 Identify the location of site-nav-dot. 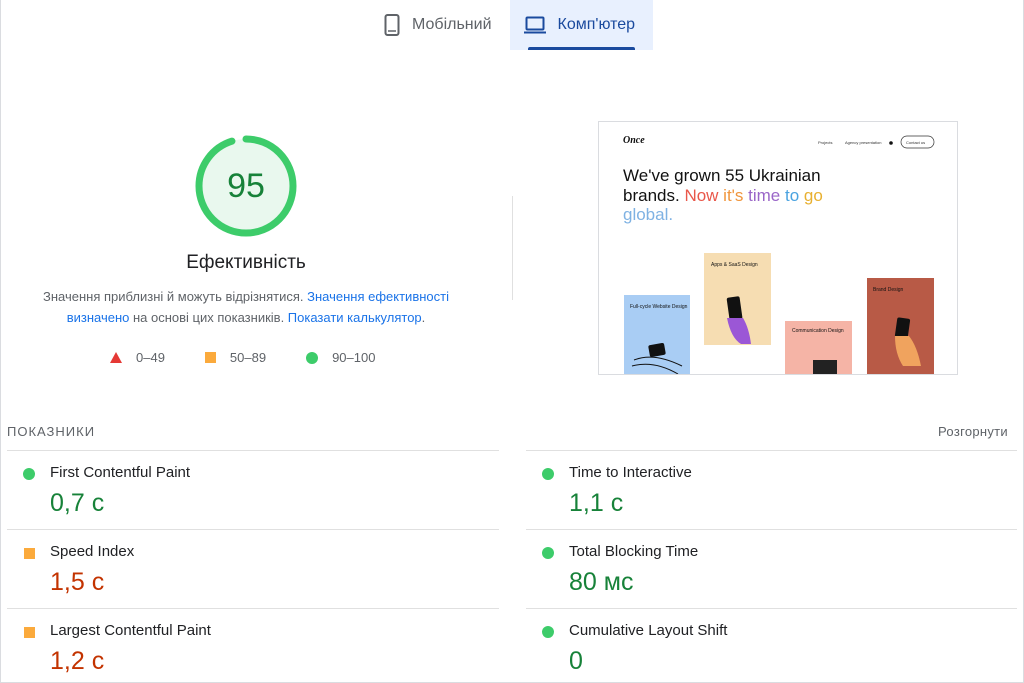
(891, 143).